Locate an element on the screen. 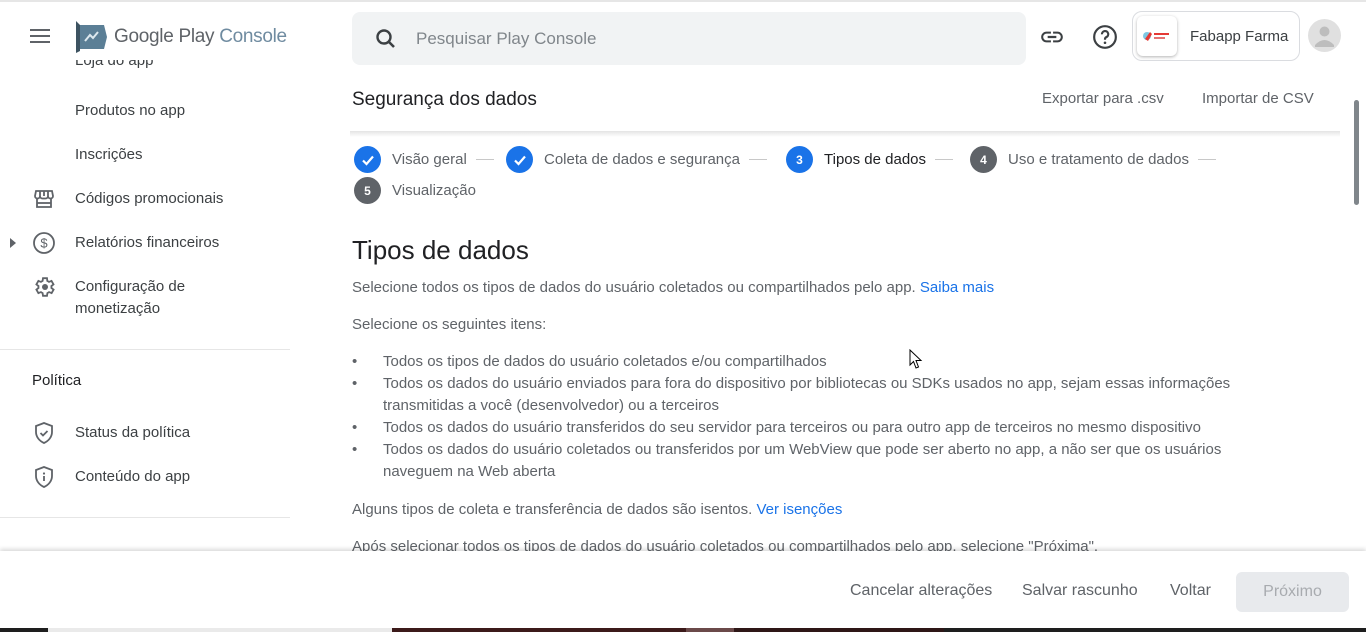 This screenshot has width=1366, height=632. help-icon is located at coordinates (1105, 37).